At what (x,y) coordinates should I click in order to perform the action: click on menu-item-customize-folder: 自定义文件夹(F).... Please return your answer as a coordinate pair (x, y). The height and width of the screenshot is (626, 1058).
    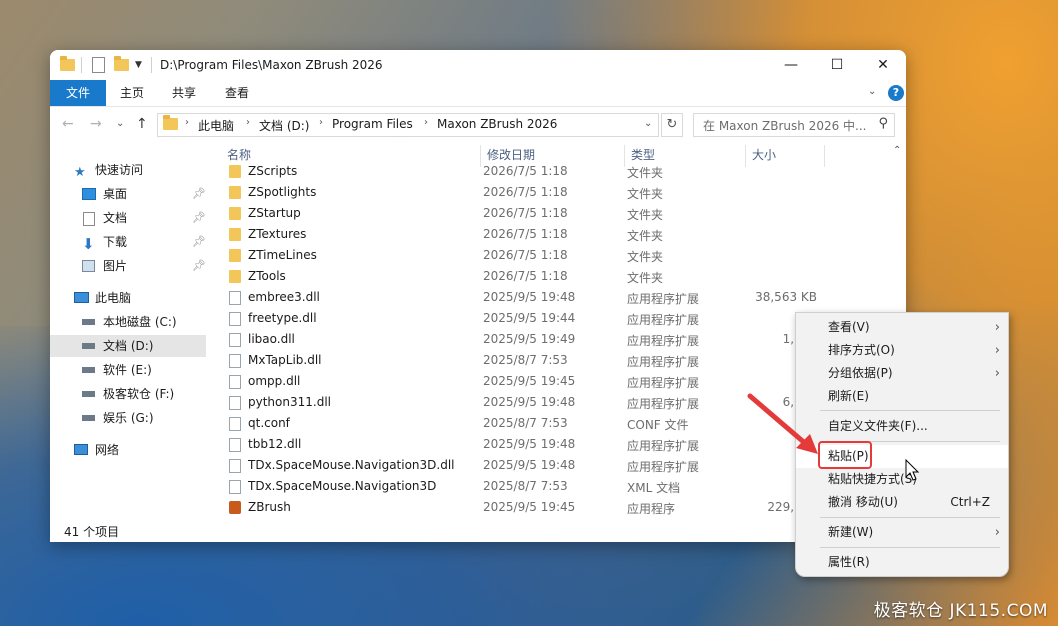
    Looking at the image, I should click on (902, 426).